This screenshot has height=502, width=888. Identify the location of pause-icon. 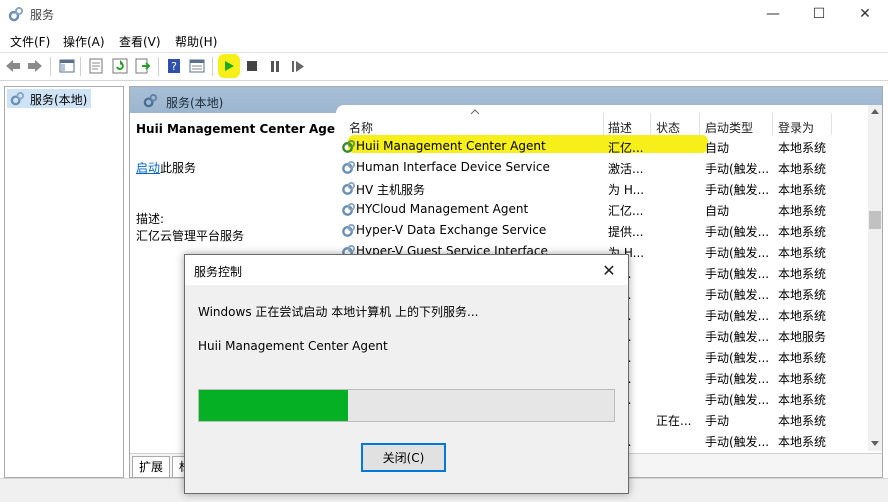
(275, 66).